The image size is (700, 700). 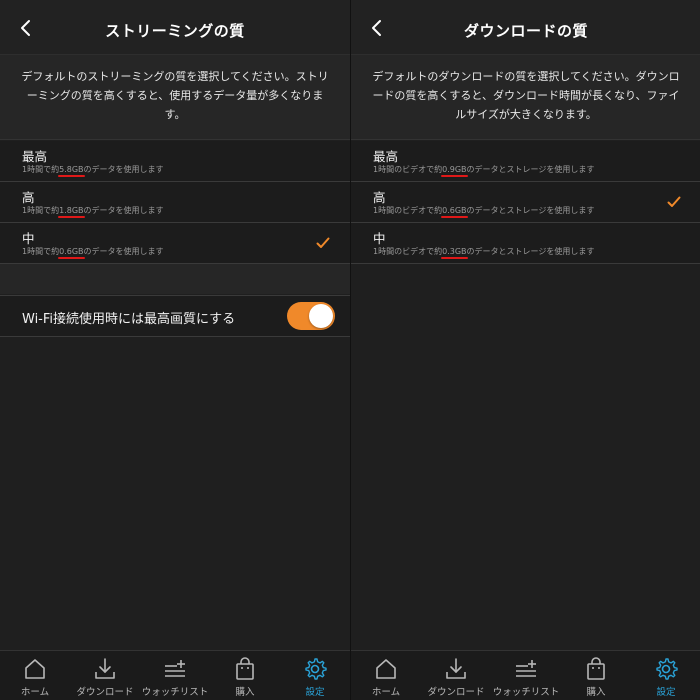 What do you see at coordinates (175, 161) in the screenshot?
I see `option-best: 最高 1時間で約5.8GBのデータを使用します` at bounding box center [175, 161].